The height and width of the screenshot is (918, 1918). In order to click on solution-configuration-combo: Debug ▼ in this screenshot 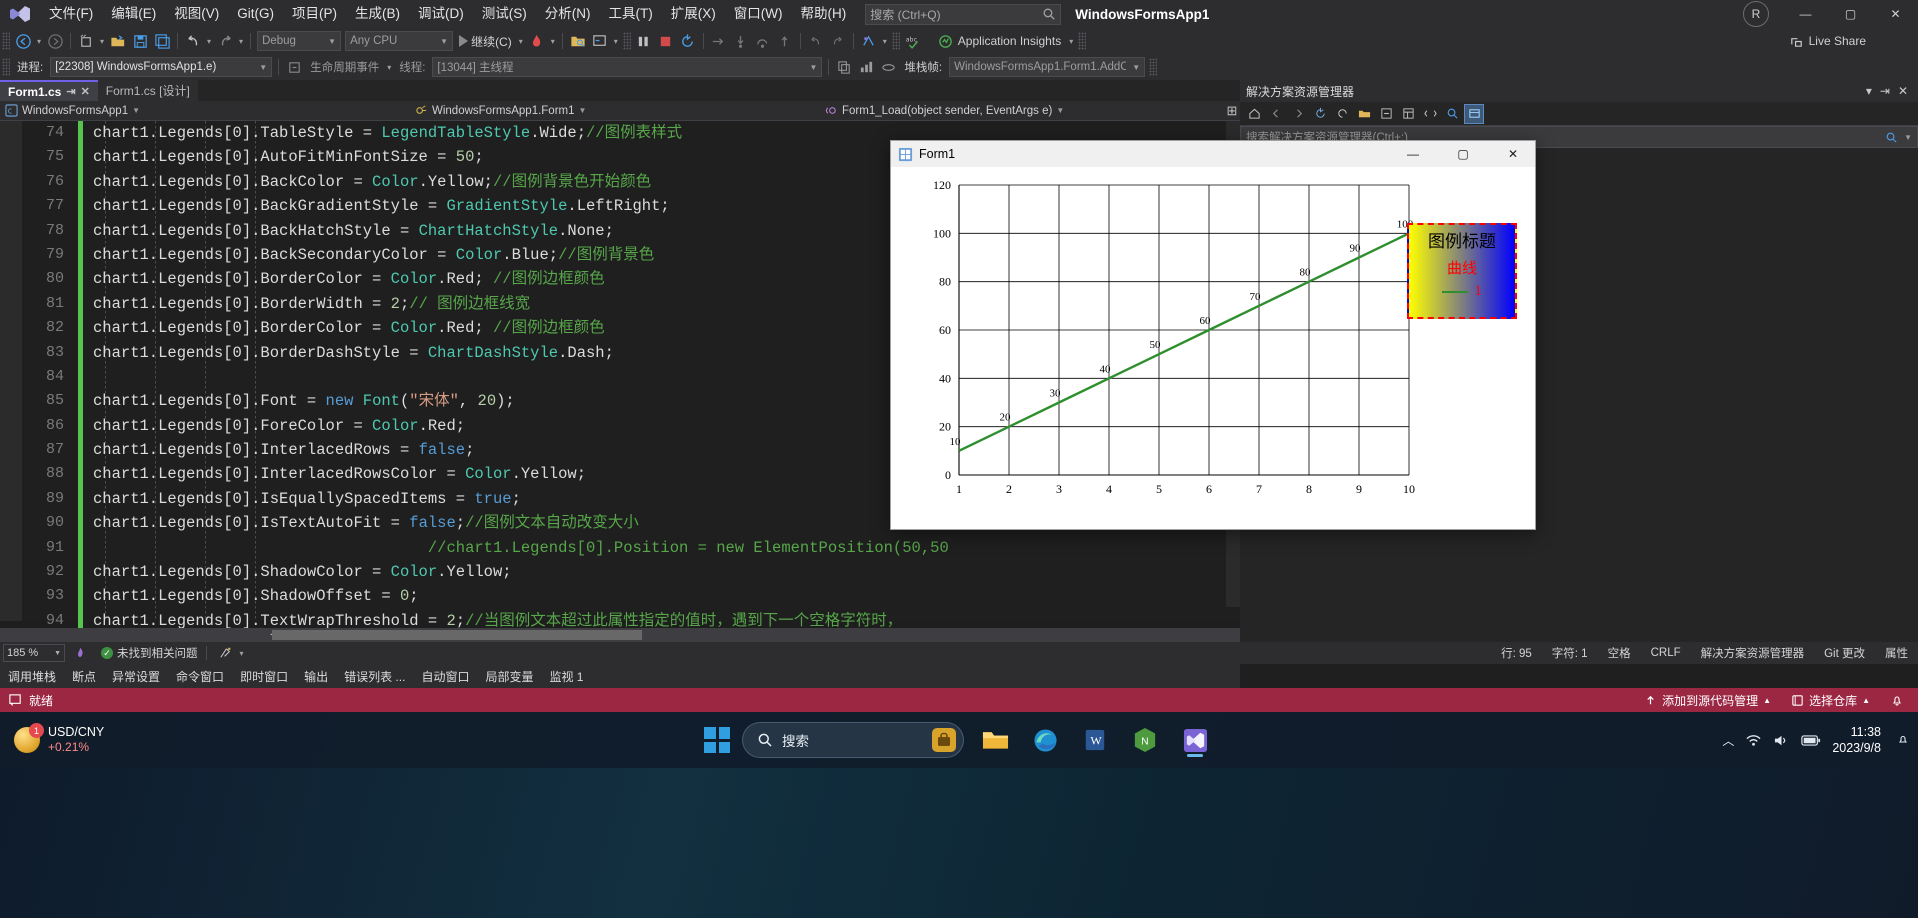, I will do `click(299, 41)`.